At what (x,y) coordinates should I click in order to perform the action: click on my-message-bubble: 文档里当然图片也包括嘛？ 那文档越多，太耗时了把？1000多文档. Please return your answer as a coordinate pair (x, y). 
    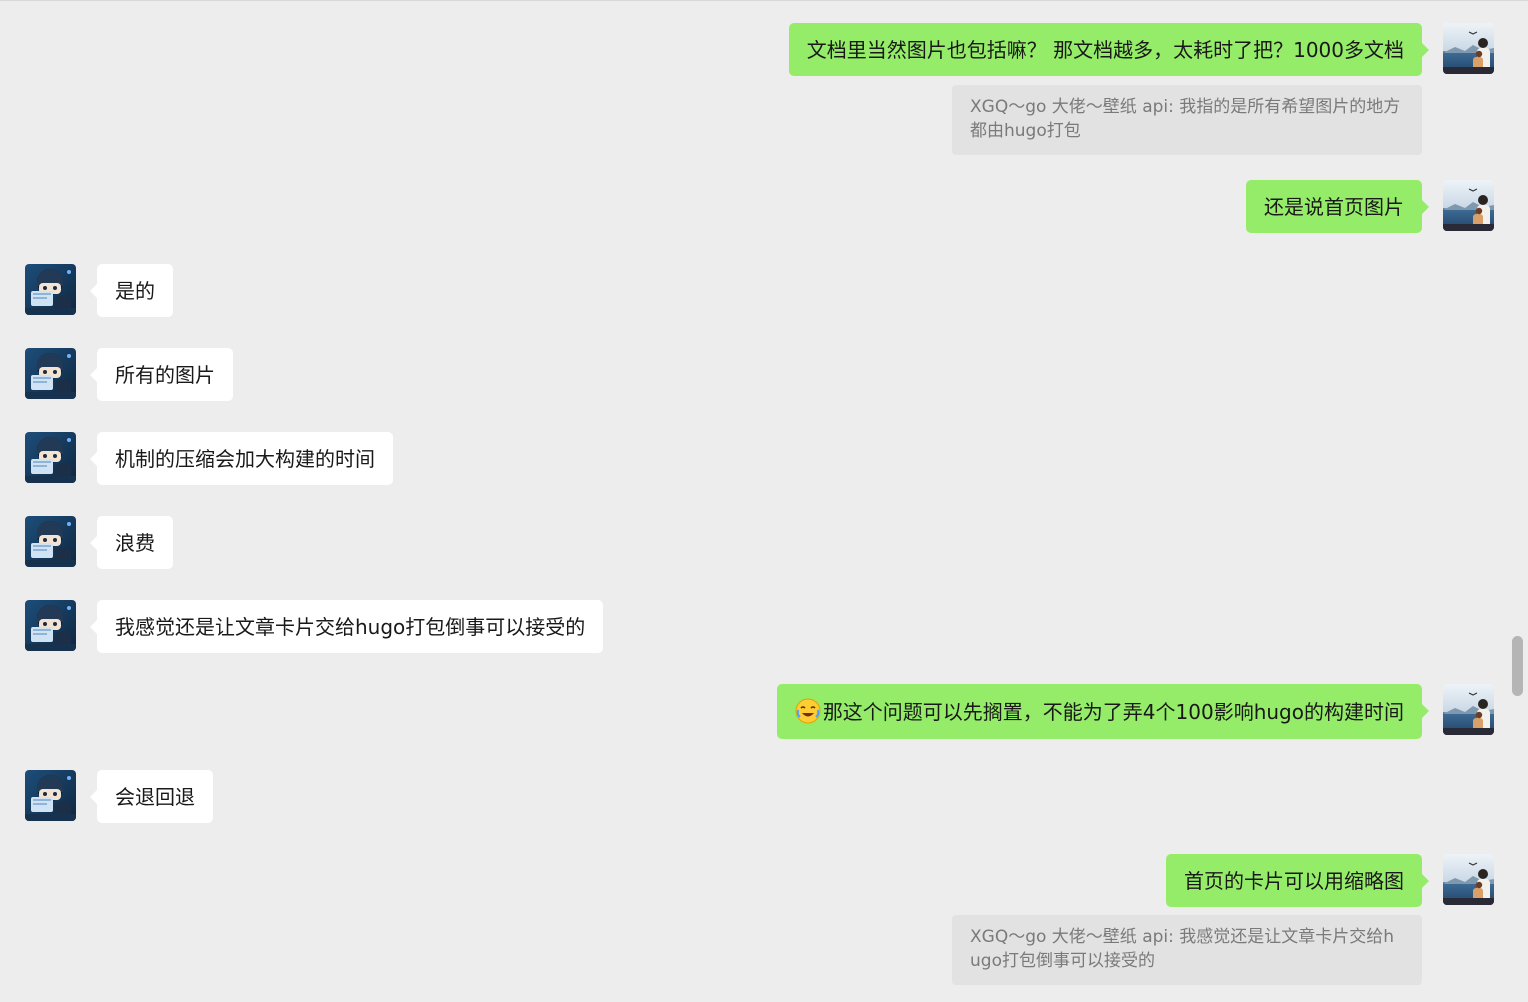
    Looking at the image, I should click on (1109, 49).